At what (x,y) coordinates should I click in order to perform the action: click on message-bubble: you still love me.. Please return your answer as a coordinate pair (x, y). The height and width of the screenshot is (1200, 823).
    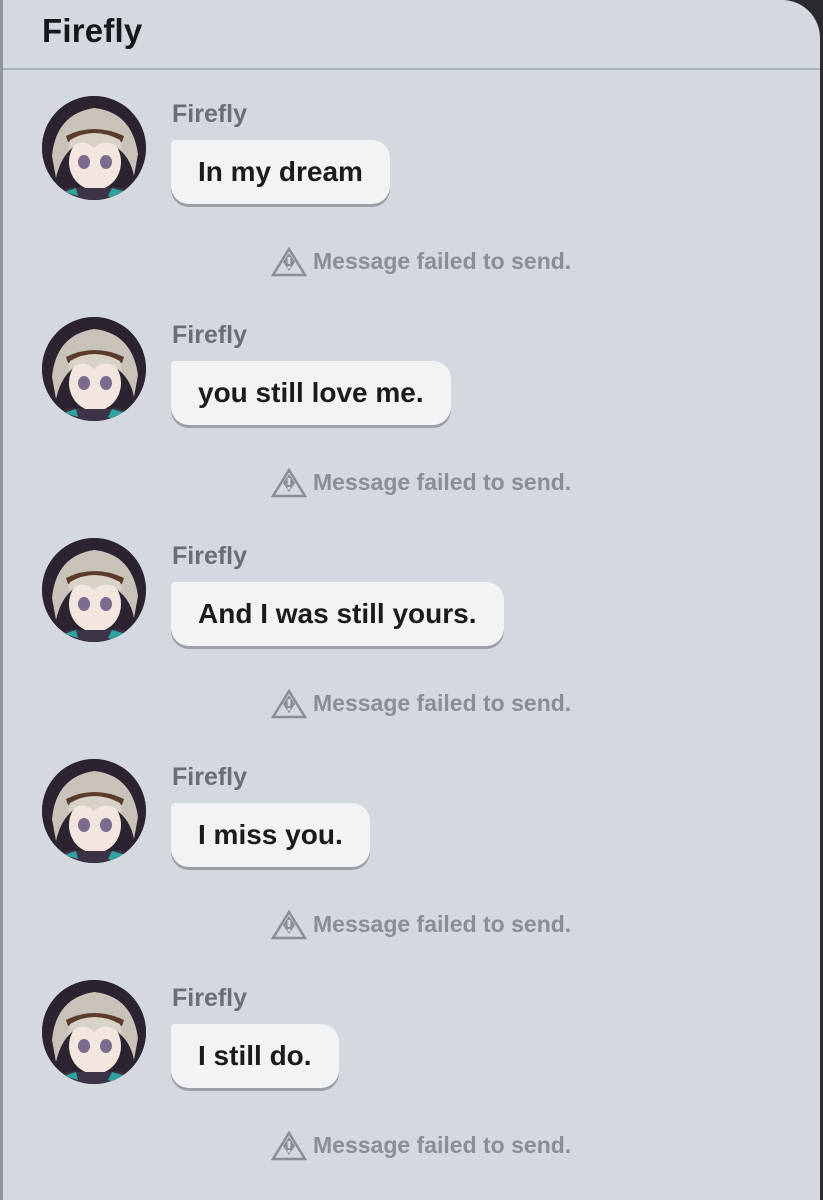
    Looking at the image, I should click on (311, 393).